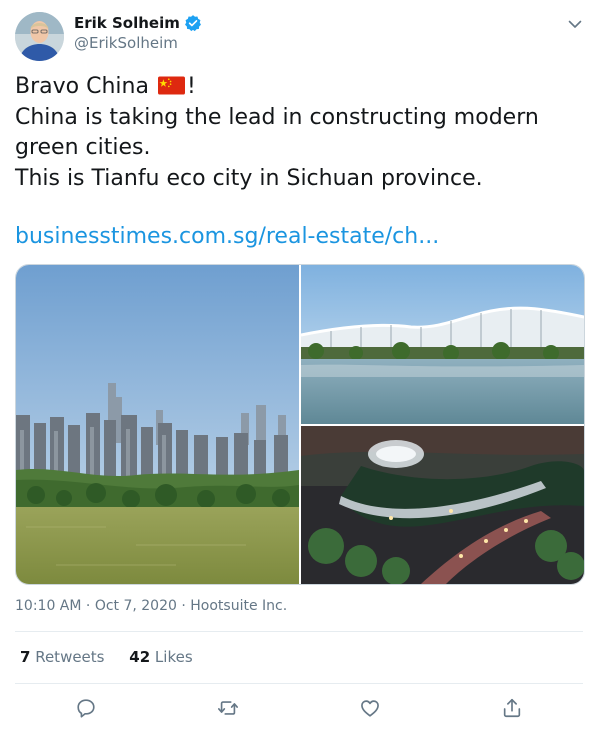 This screenshot has height=732, width=598. I want to click on retweets-stat: 7 Retweets, so click(62, 657).